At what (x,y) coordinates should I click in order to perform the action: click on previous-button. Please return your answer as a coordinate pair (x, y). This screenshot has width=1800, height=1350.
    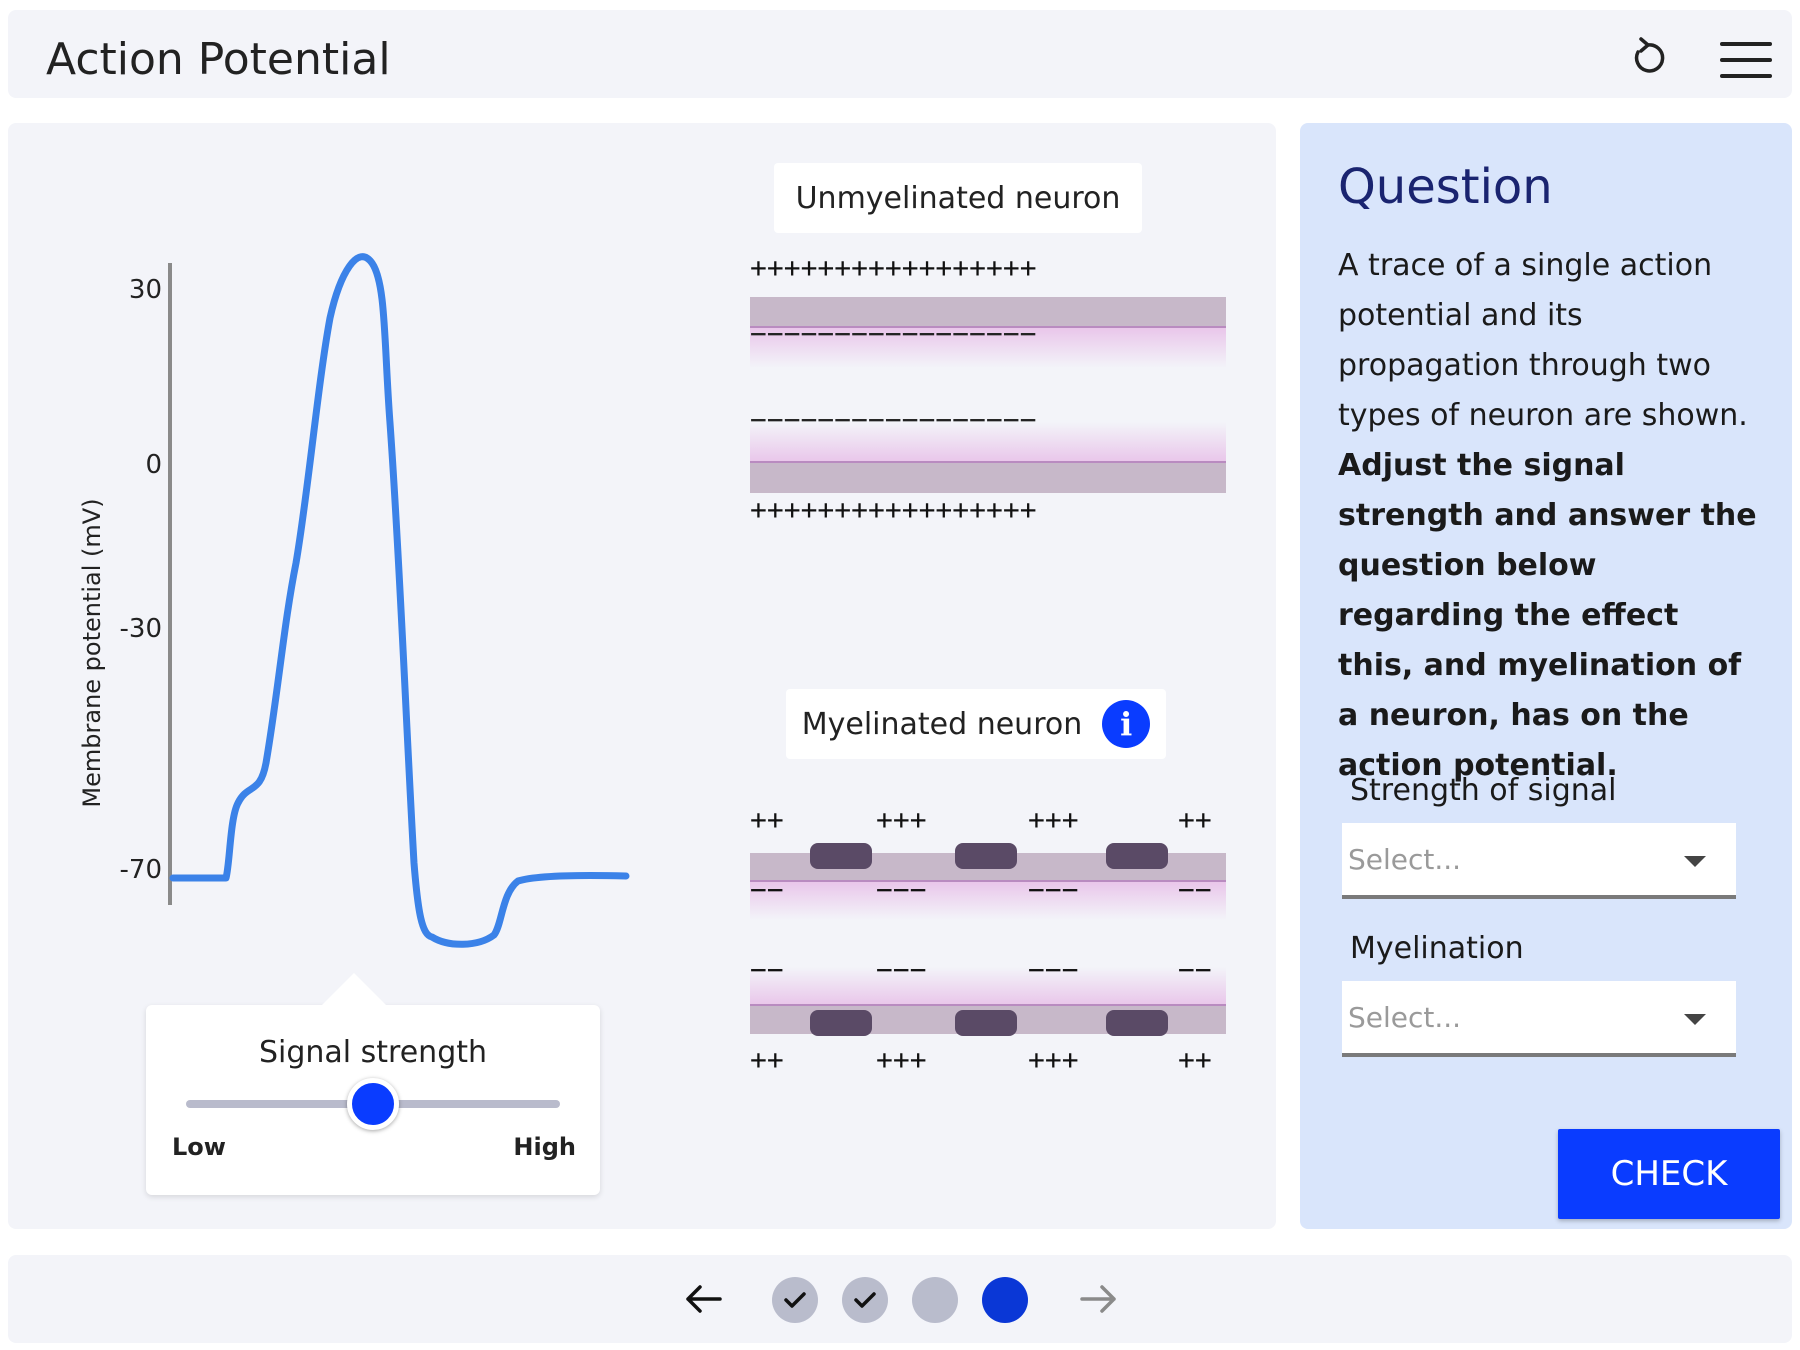
    Looking at the image, I should click on (704, 1299).